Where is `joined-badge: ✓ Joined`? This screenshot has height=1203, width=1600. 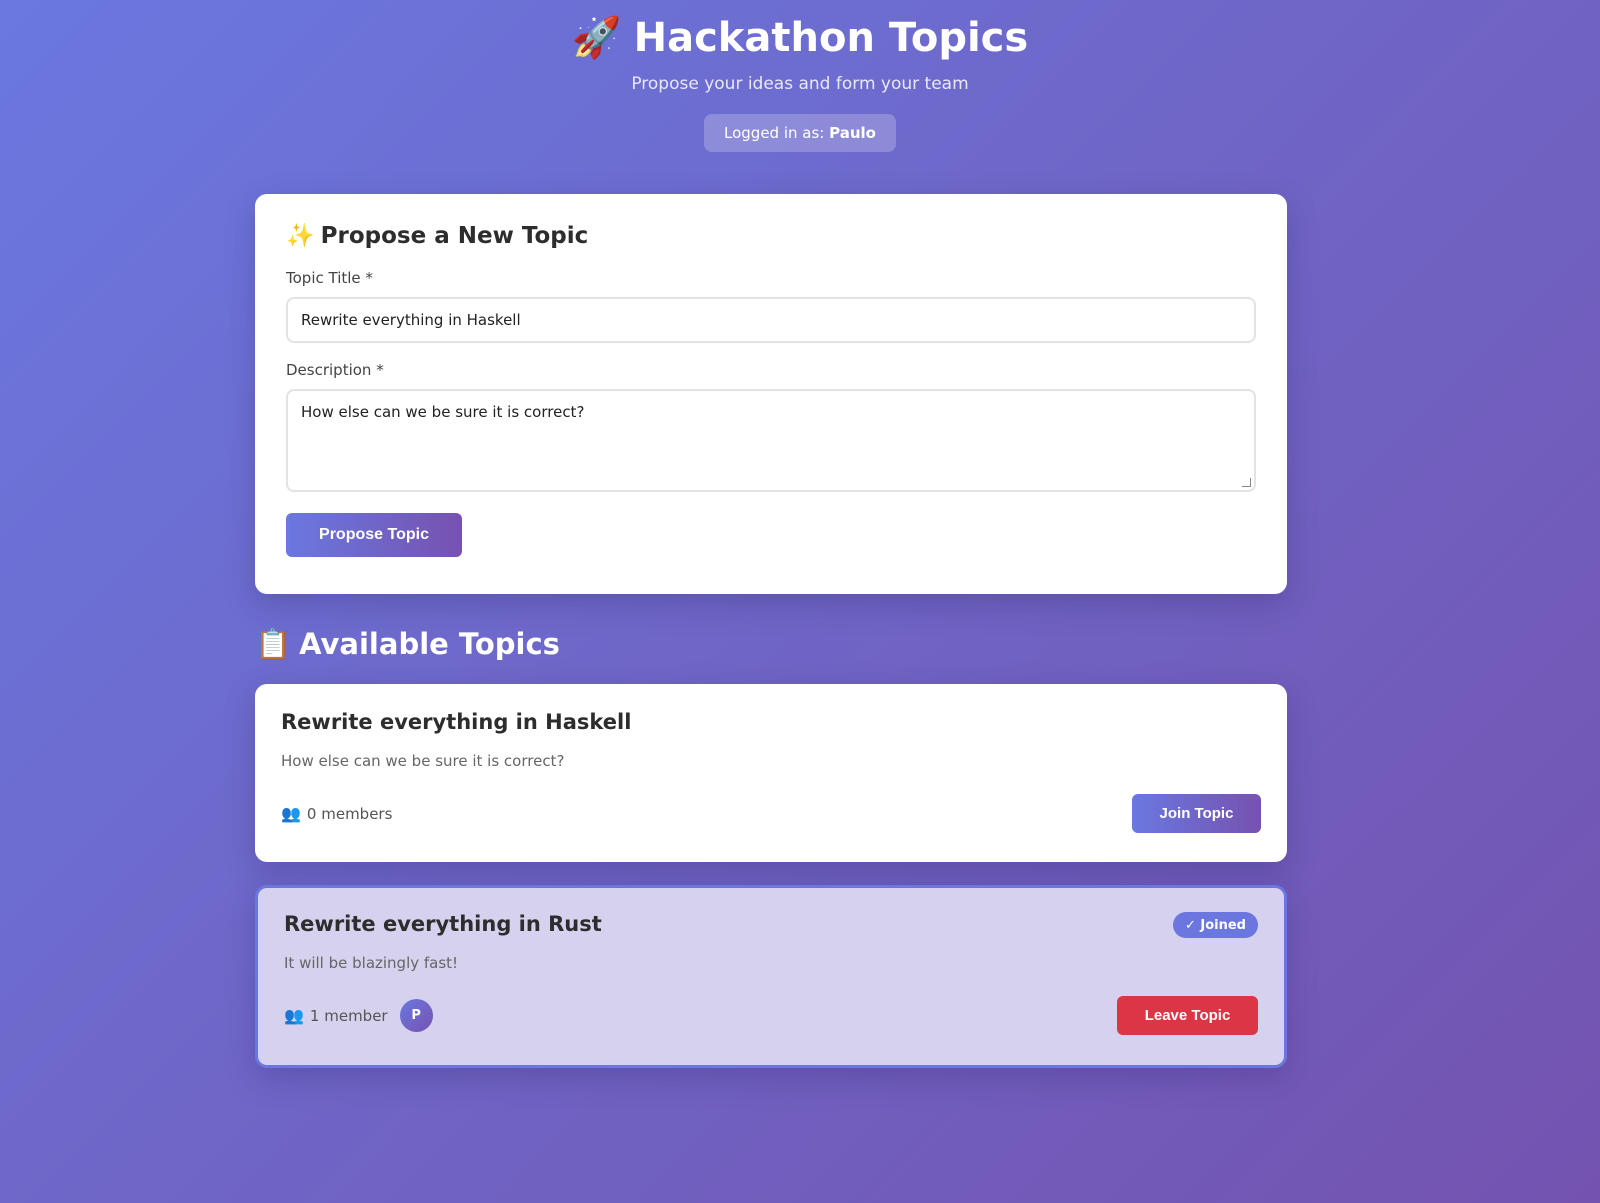
joined-badge: ✓ Joined is located at coordinates (1215, 925).